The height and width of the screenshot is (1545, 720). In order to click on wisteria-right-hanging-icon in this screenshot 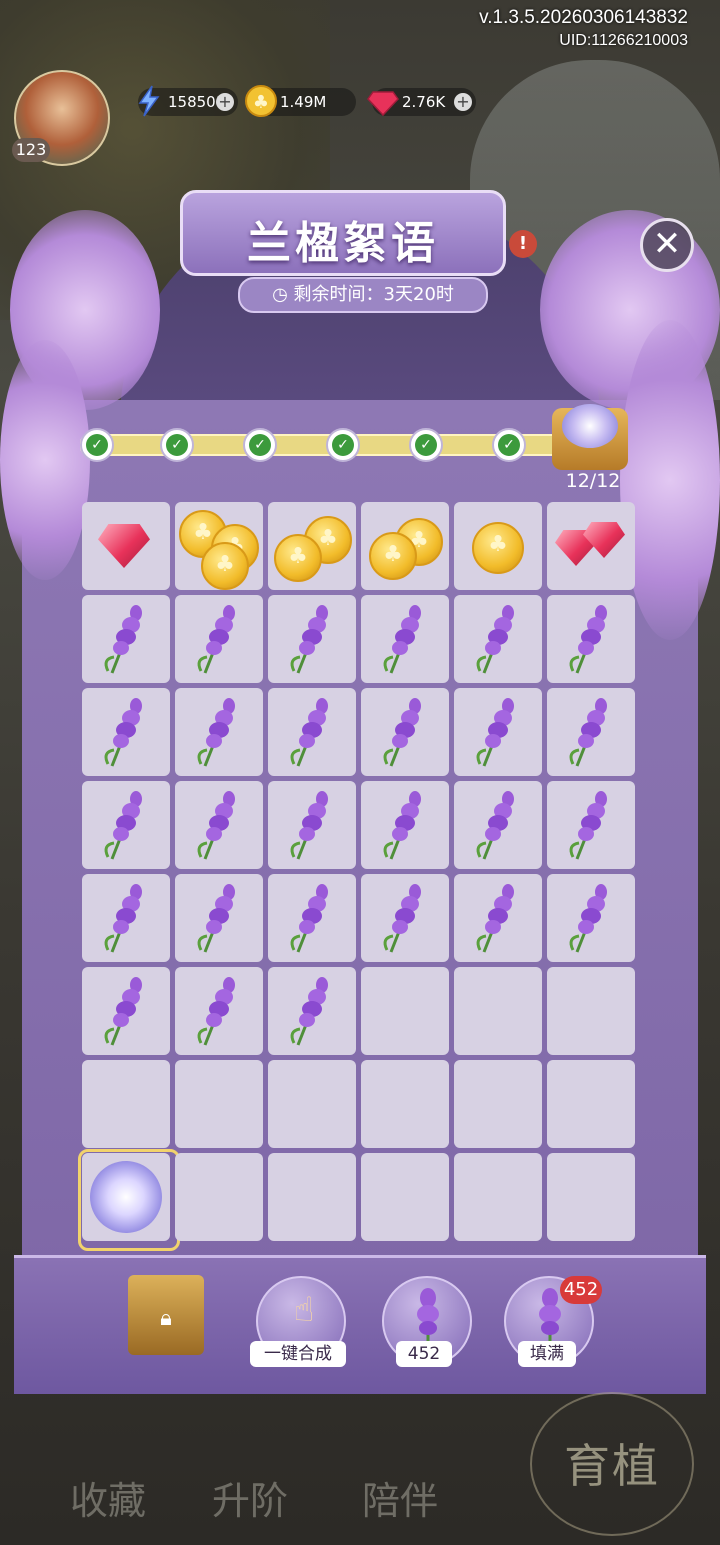, I will do `click(670, 480)`.